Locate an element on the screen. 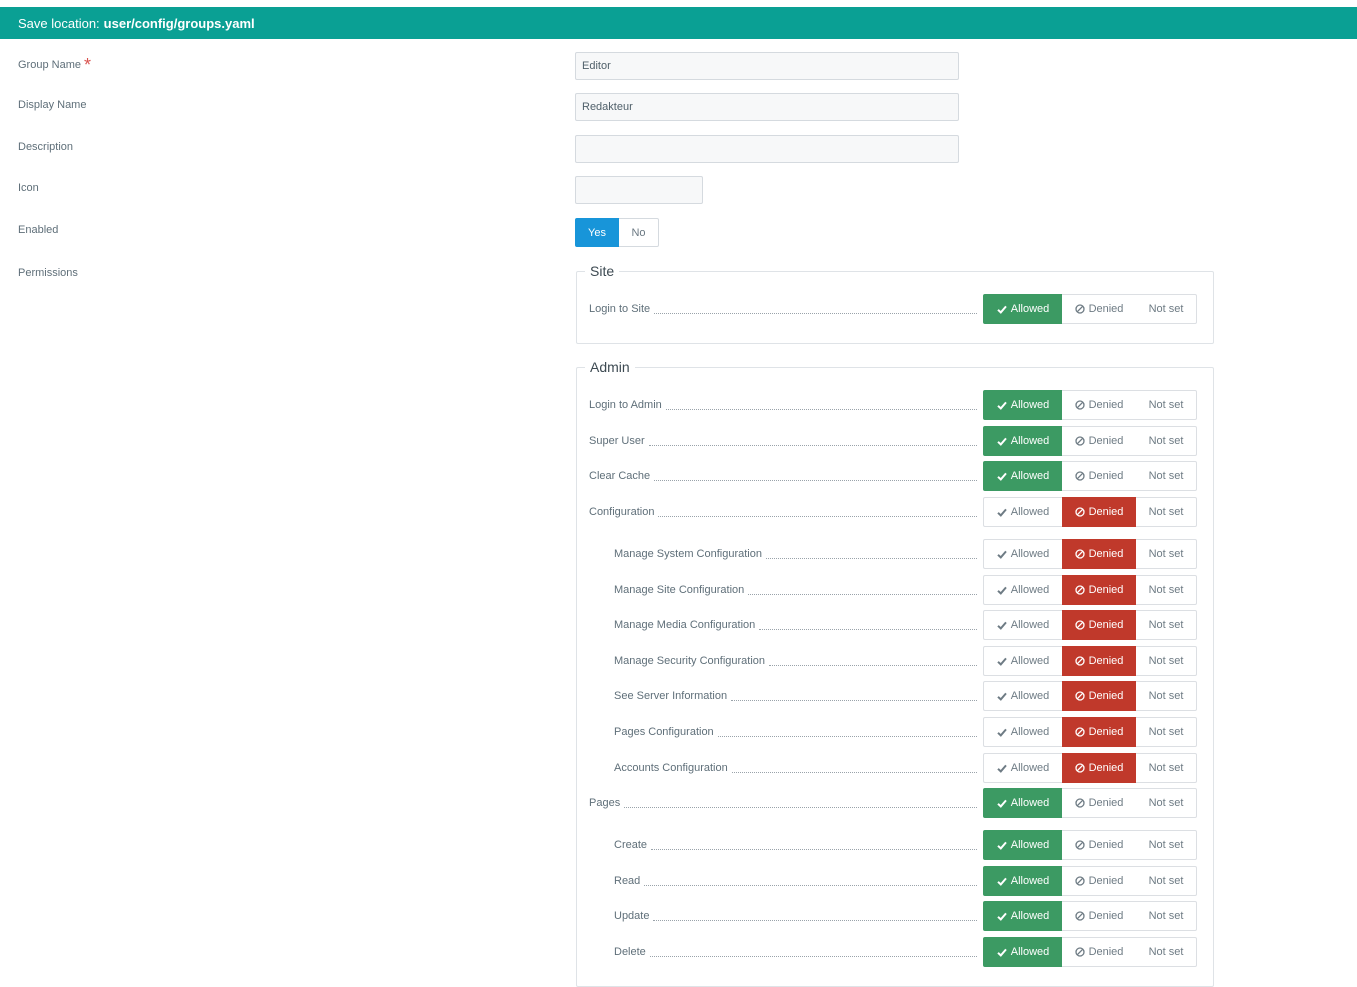  display-name-label: Display Name is located at coordinates (52, 105).